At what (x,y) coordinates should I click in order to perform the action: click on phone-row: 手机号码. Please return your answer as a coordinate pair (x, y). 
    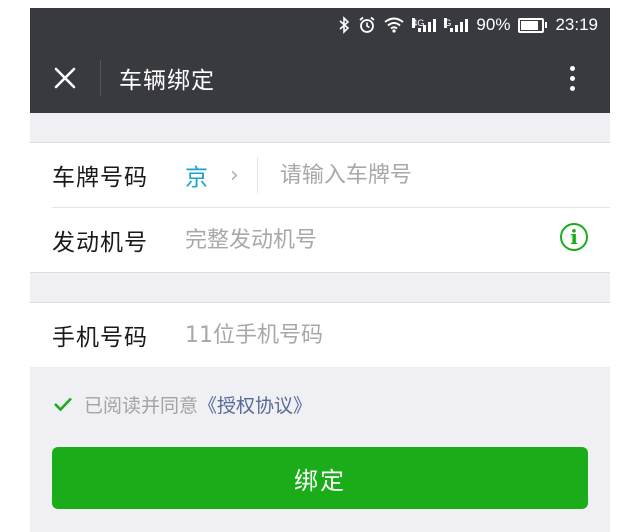
    Looking at the image, I should click on (320, 335).